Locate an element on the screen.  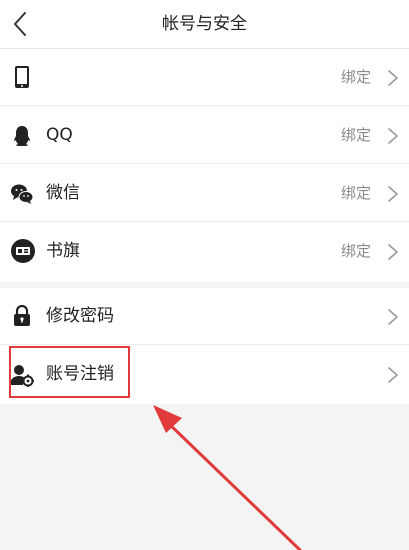
phone-icon is located at coordinates (22, 77).